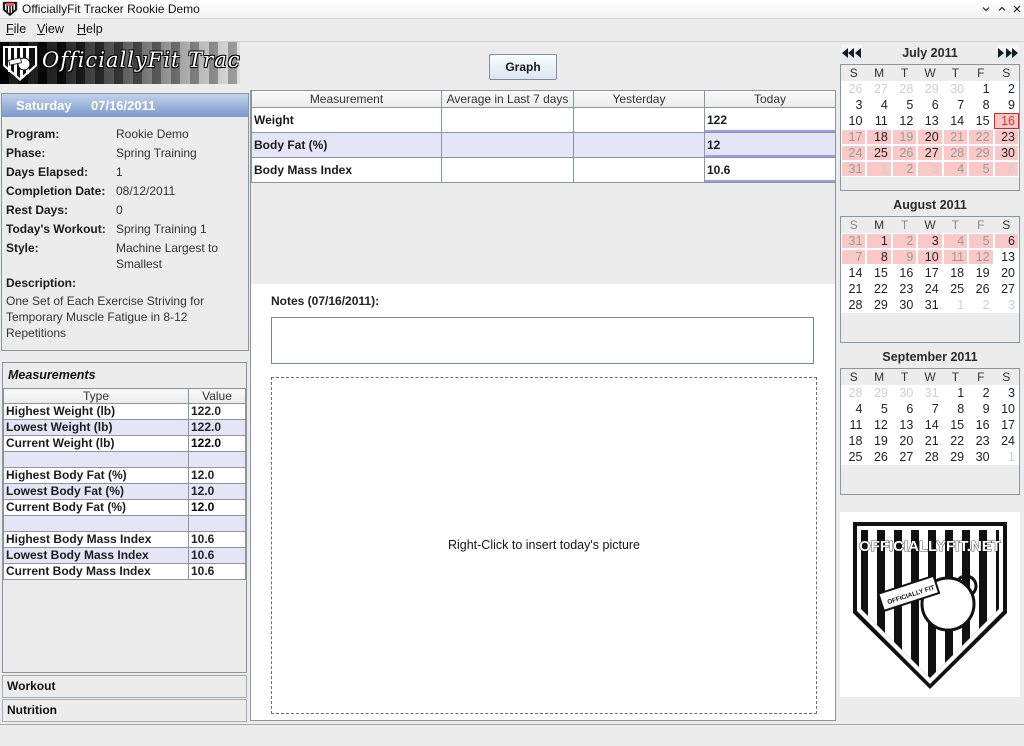 This screenshot has height=746, width=1024. What do you see at coordinates (124, 427) in the screenshot?
I see `table-row: Lowest Weight (lb) 122.0` at bounding box center [124, 427].